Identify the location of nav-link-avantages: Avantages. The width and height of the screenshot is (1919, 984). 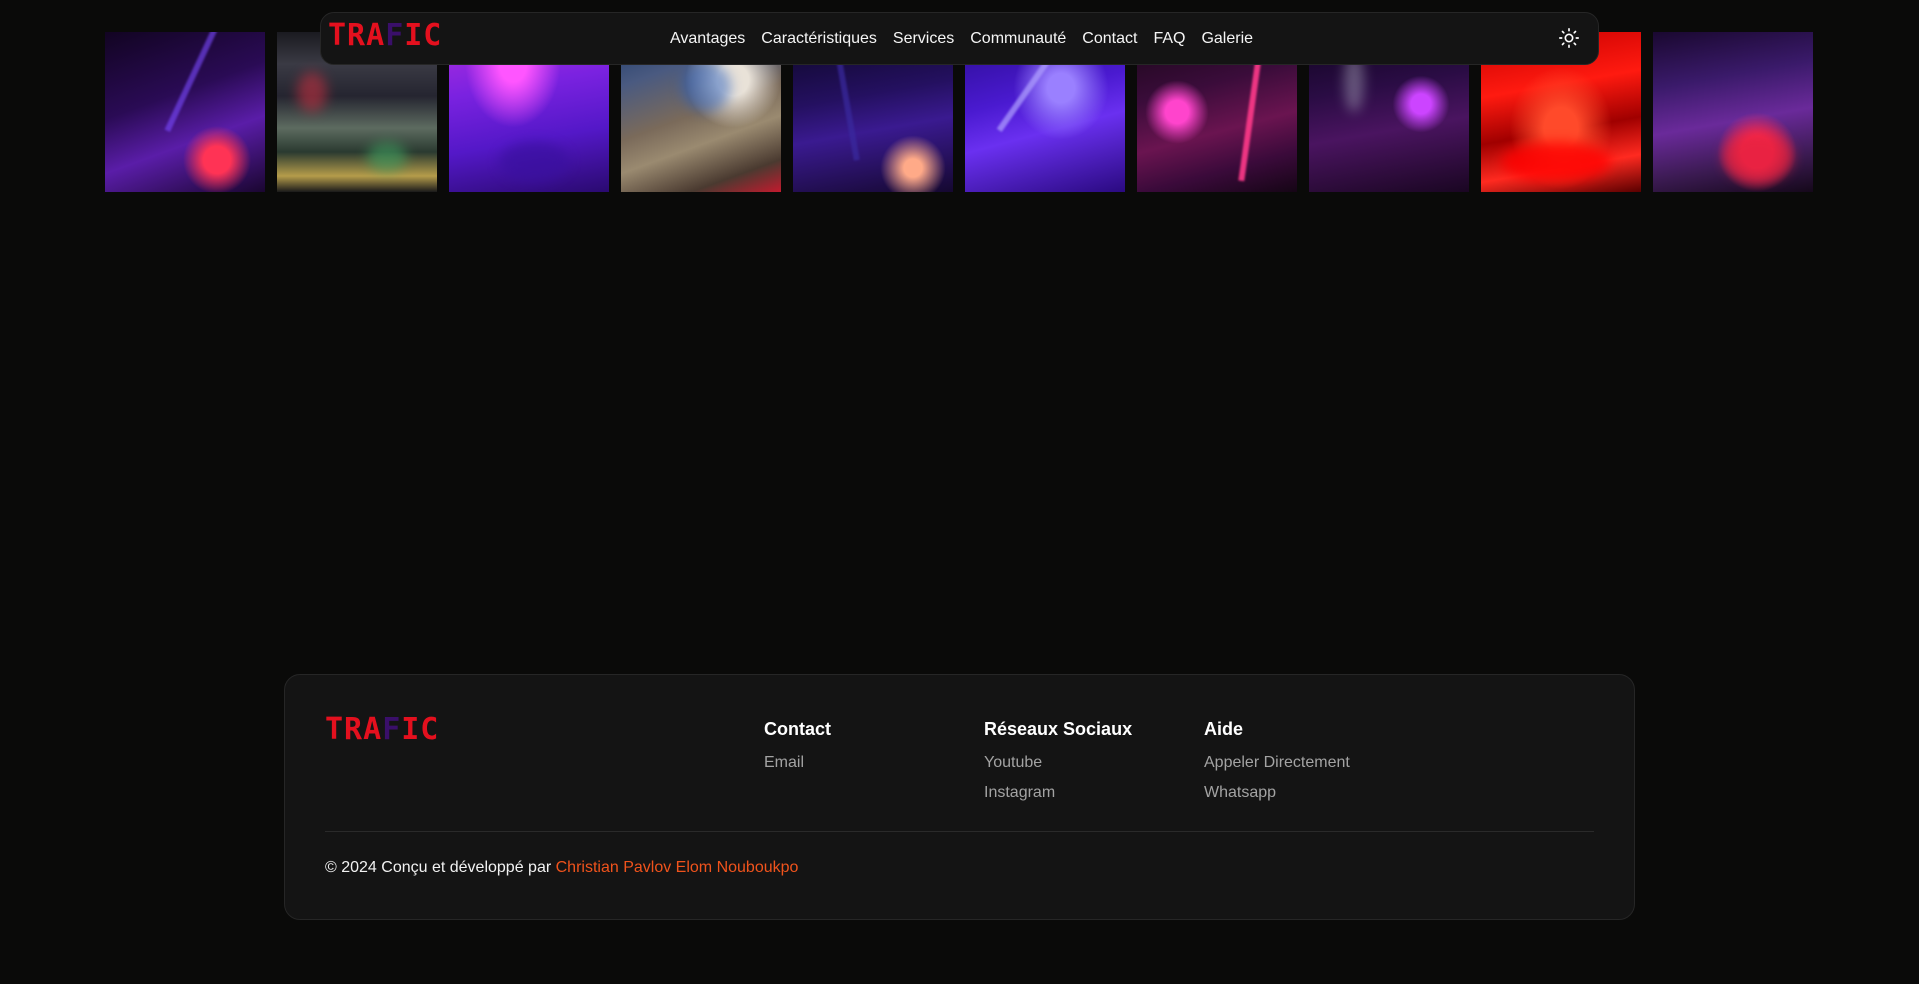
(707, 39).